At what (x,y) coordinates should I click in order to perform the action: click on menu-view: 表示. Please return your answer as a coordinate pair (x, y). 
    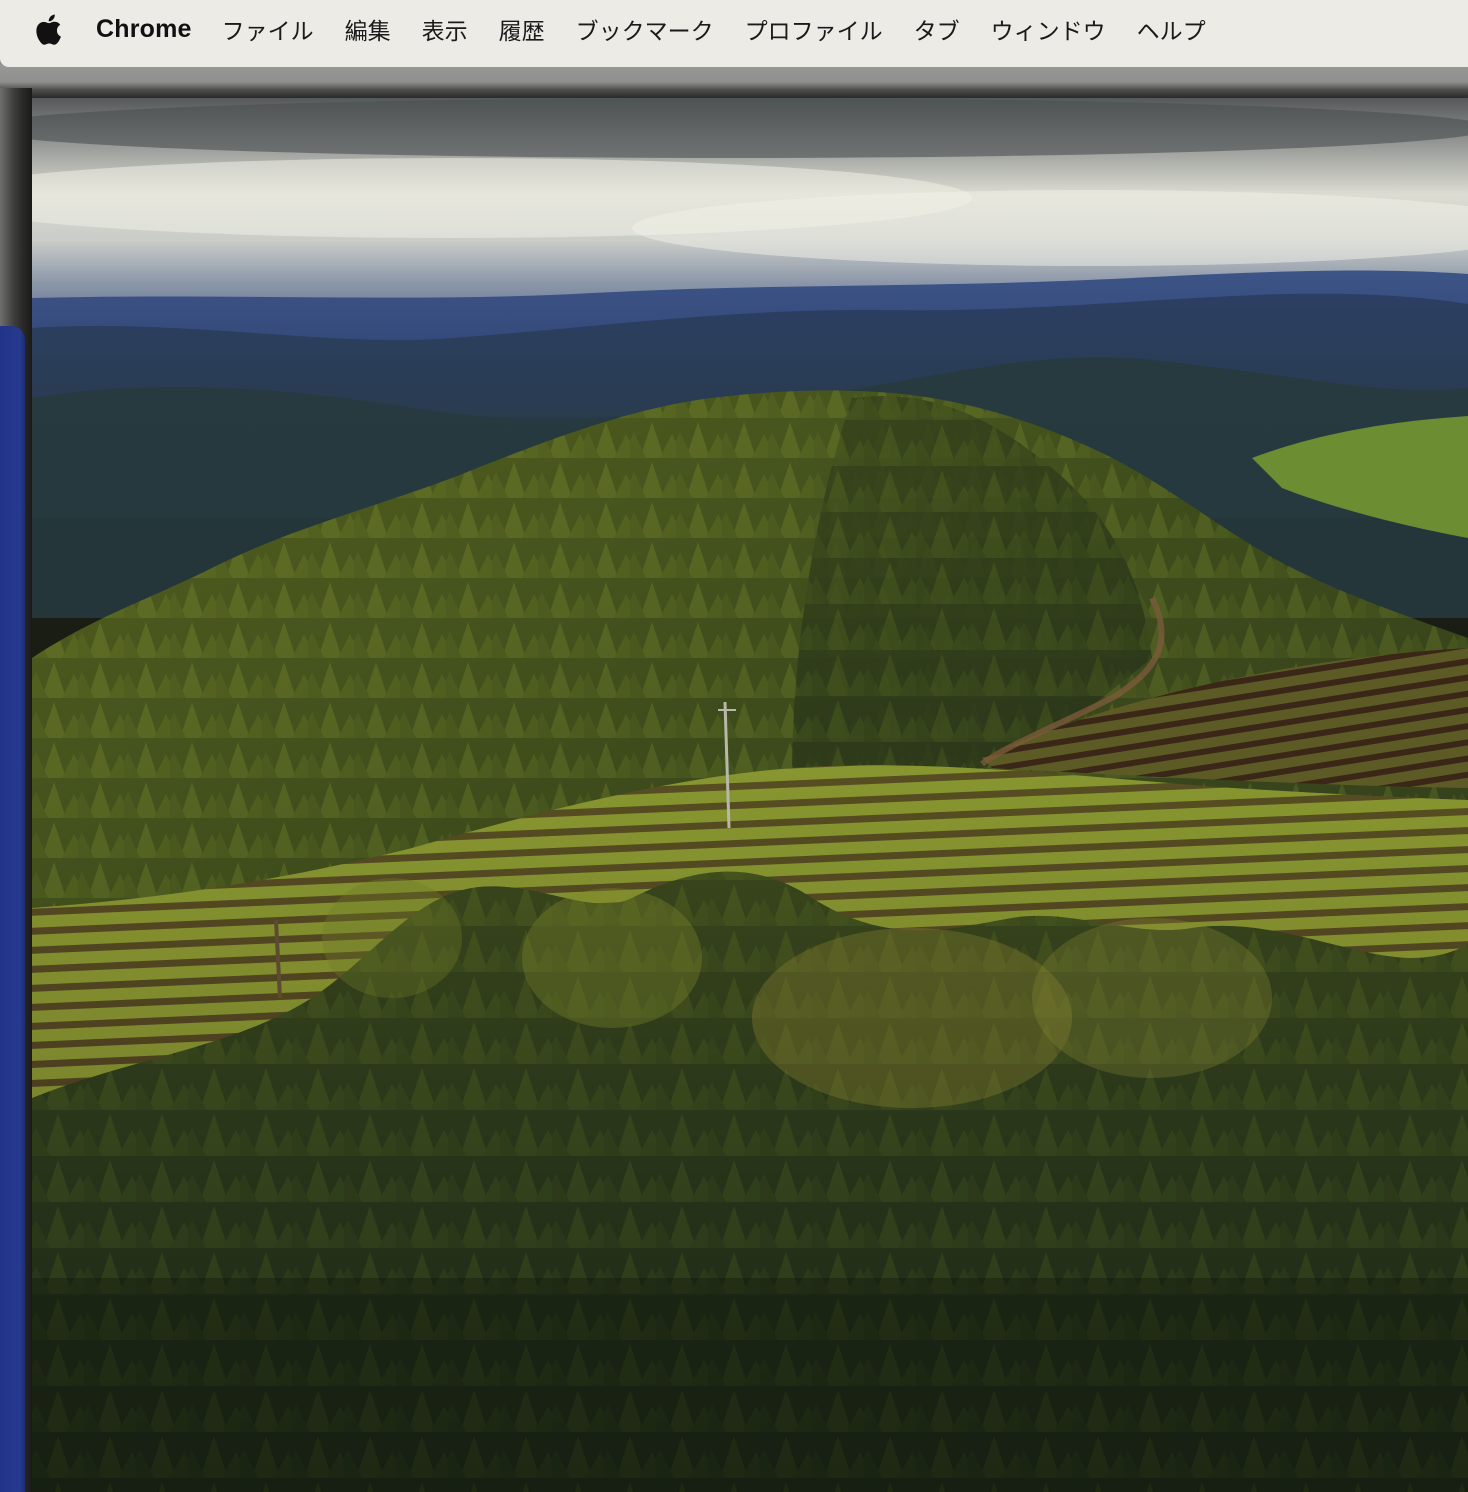
    Looking at the image, I should click on (445, 29).